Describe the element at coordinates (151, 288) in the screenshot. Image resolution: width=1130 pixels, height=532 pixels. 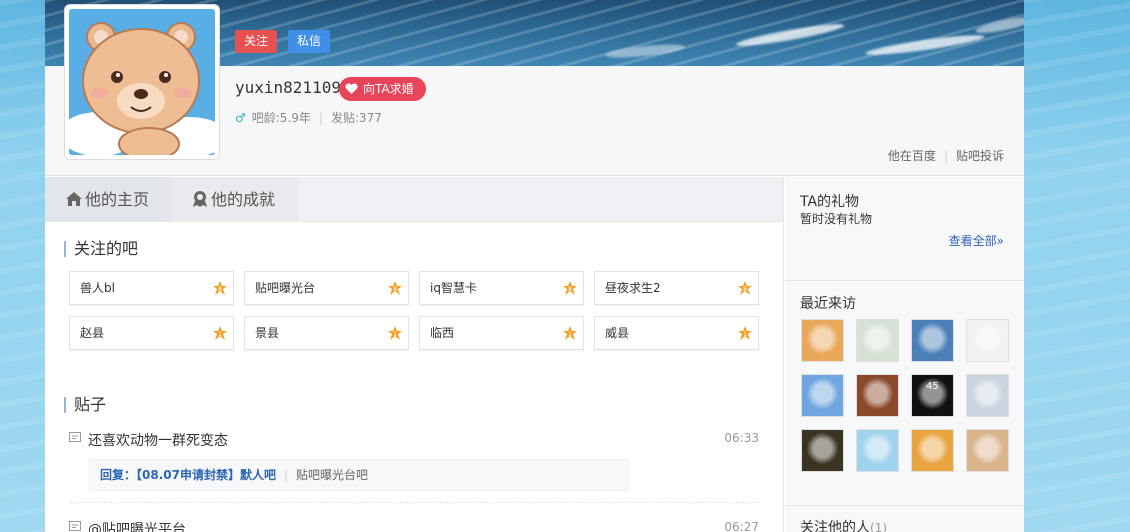
I see `bar-item: 兽人bl 8` at that location.